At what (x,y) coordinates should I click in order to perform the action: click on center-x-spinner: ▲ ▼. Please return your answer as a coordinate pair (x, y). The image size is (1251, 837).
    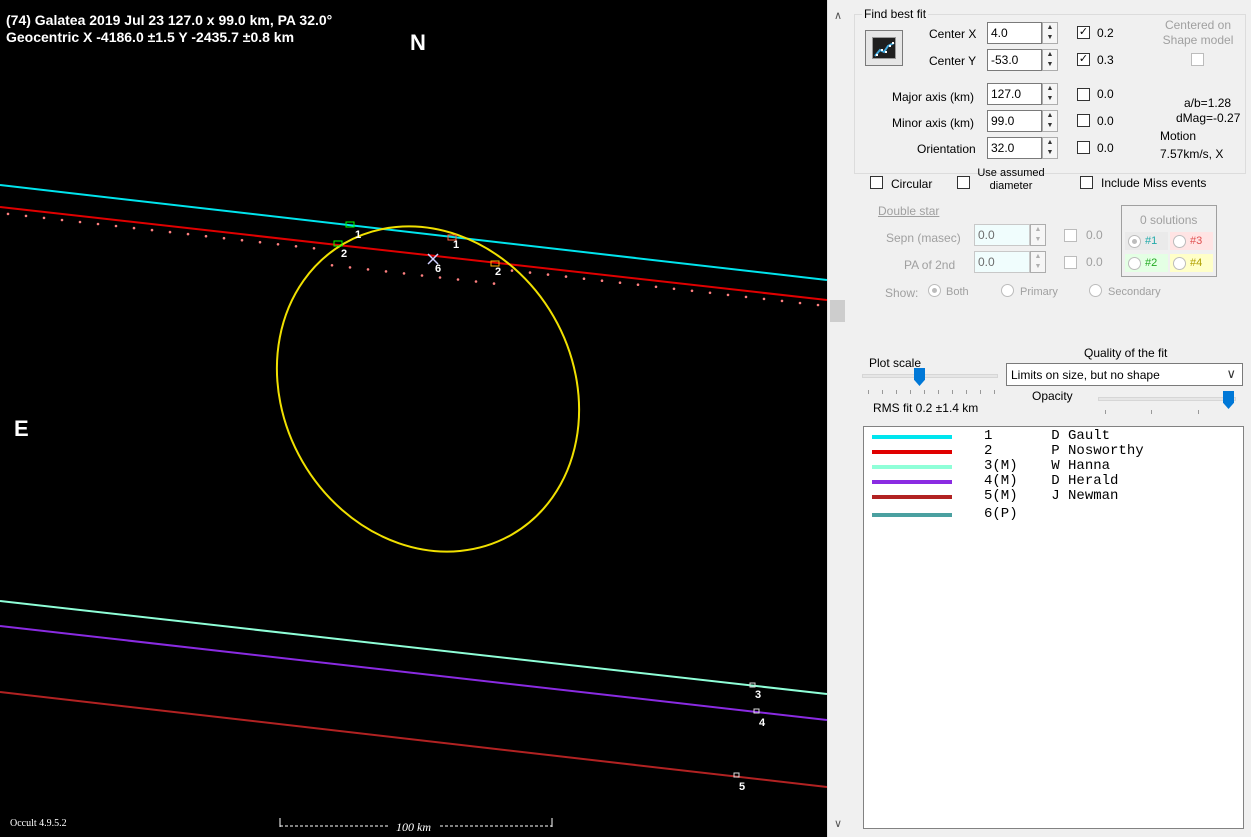
    Looking at the image, I should click on (1050, 33).